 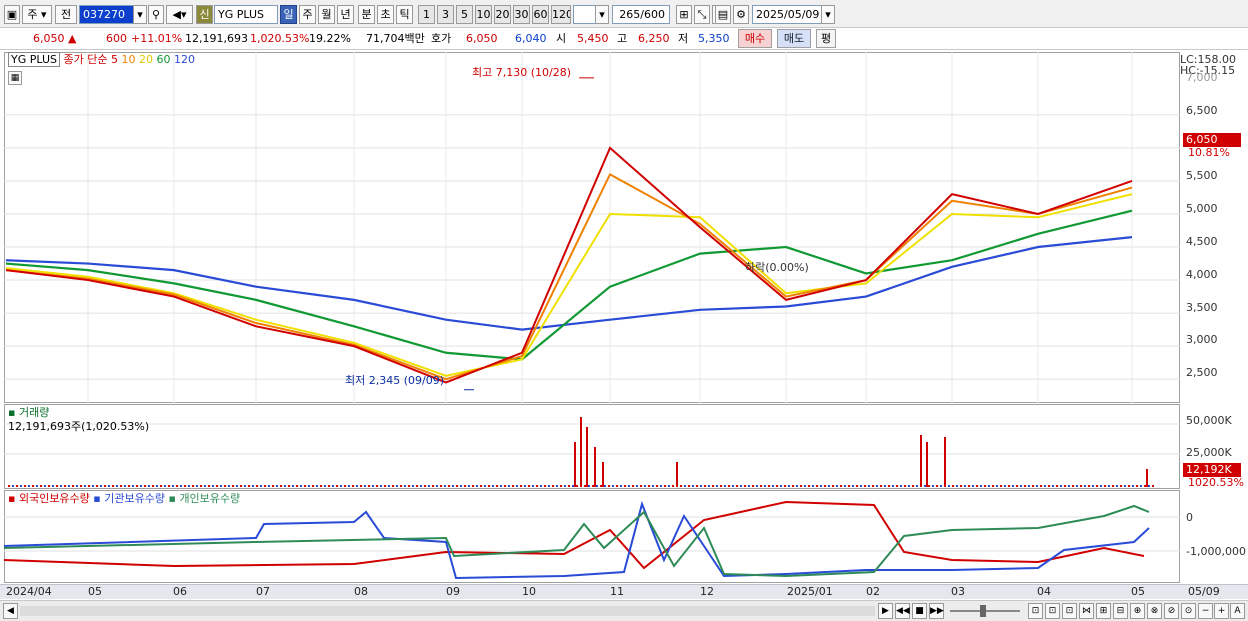 What do you see at coordinates (447, 611) in the screenshot?
I see `scroll-track` at bounding box center [447, 611].